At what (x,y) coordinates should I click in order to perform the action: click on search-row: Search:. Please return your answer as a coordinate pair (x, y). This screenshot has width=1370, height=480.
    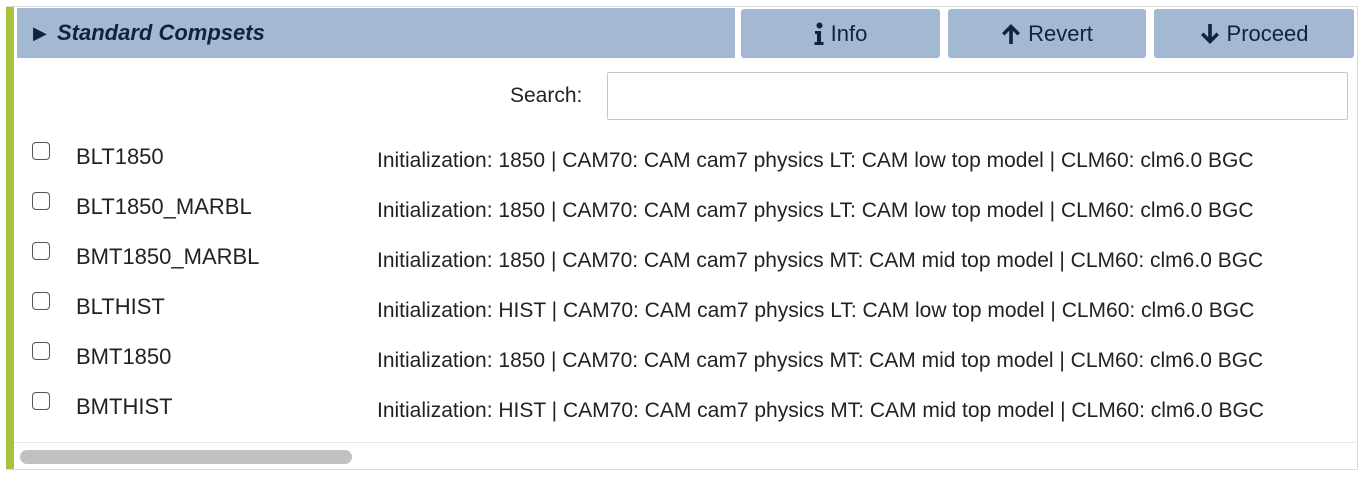
    Looking at the image, I should click on (686, 94).